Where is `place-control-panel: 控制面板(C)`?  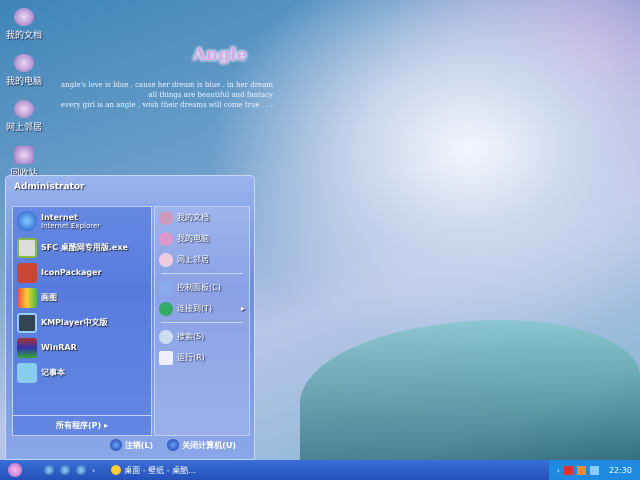 place-control-panel: 控制面板(C) is located at coordinates (202, 287).